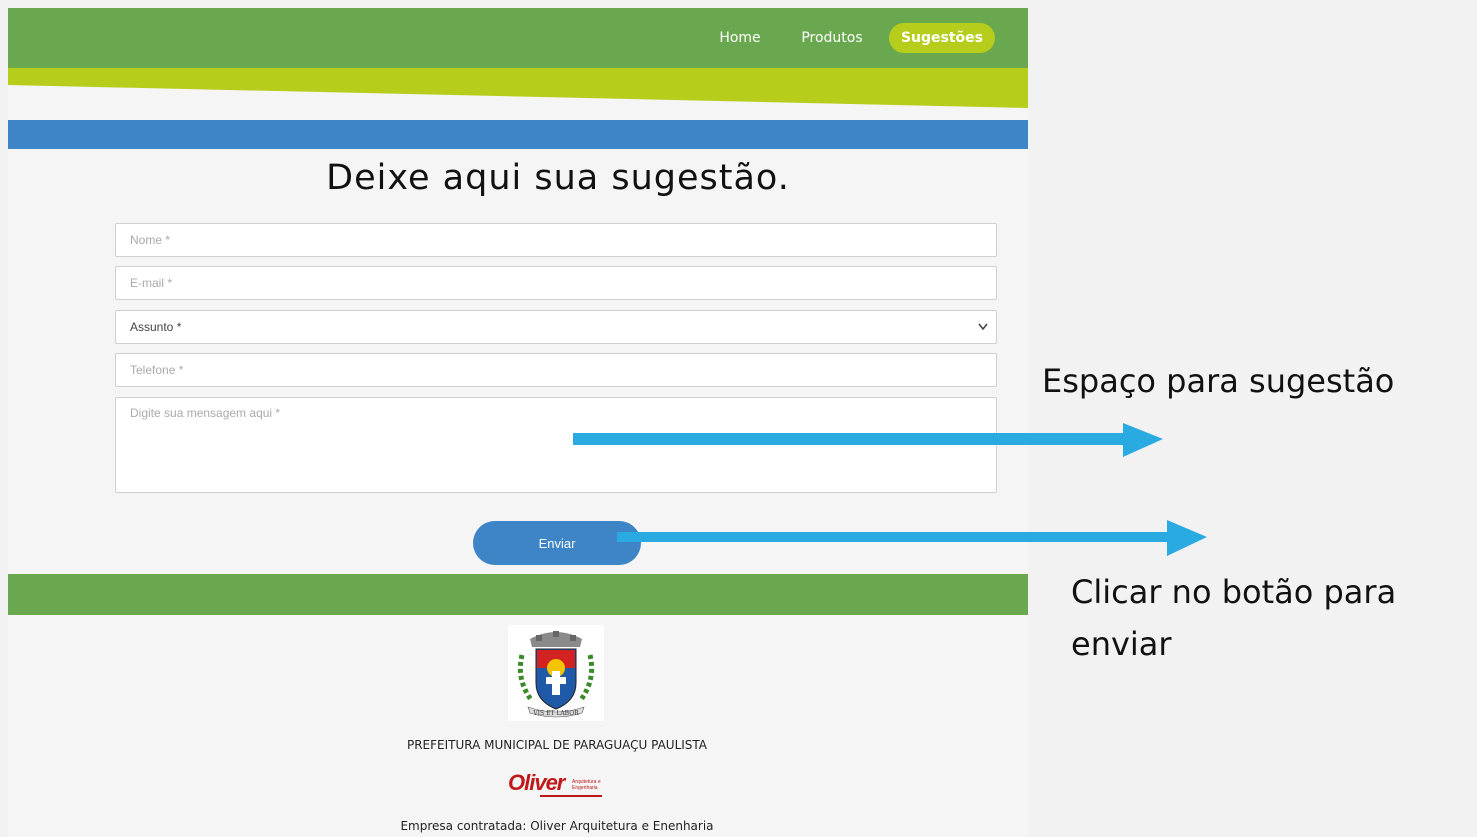 The height and width of the screenshot is (837, 1477). What do you see at coordinates (942, 38) in the screenshot?
I see `nav-sugestoes-link: Sugestões` at bounding box center [942, 38].